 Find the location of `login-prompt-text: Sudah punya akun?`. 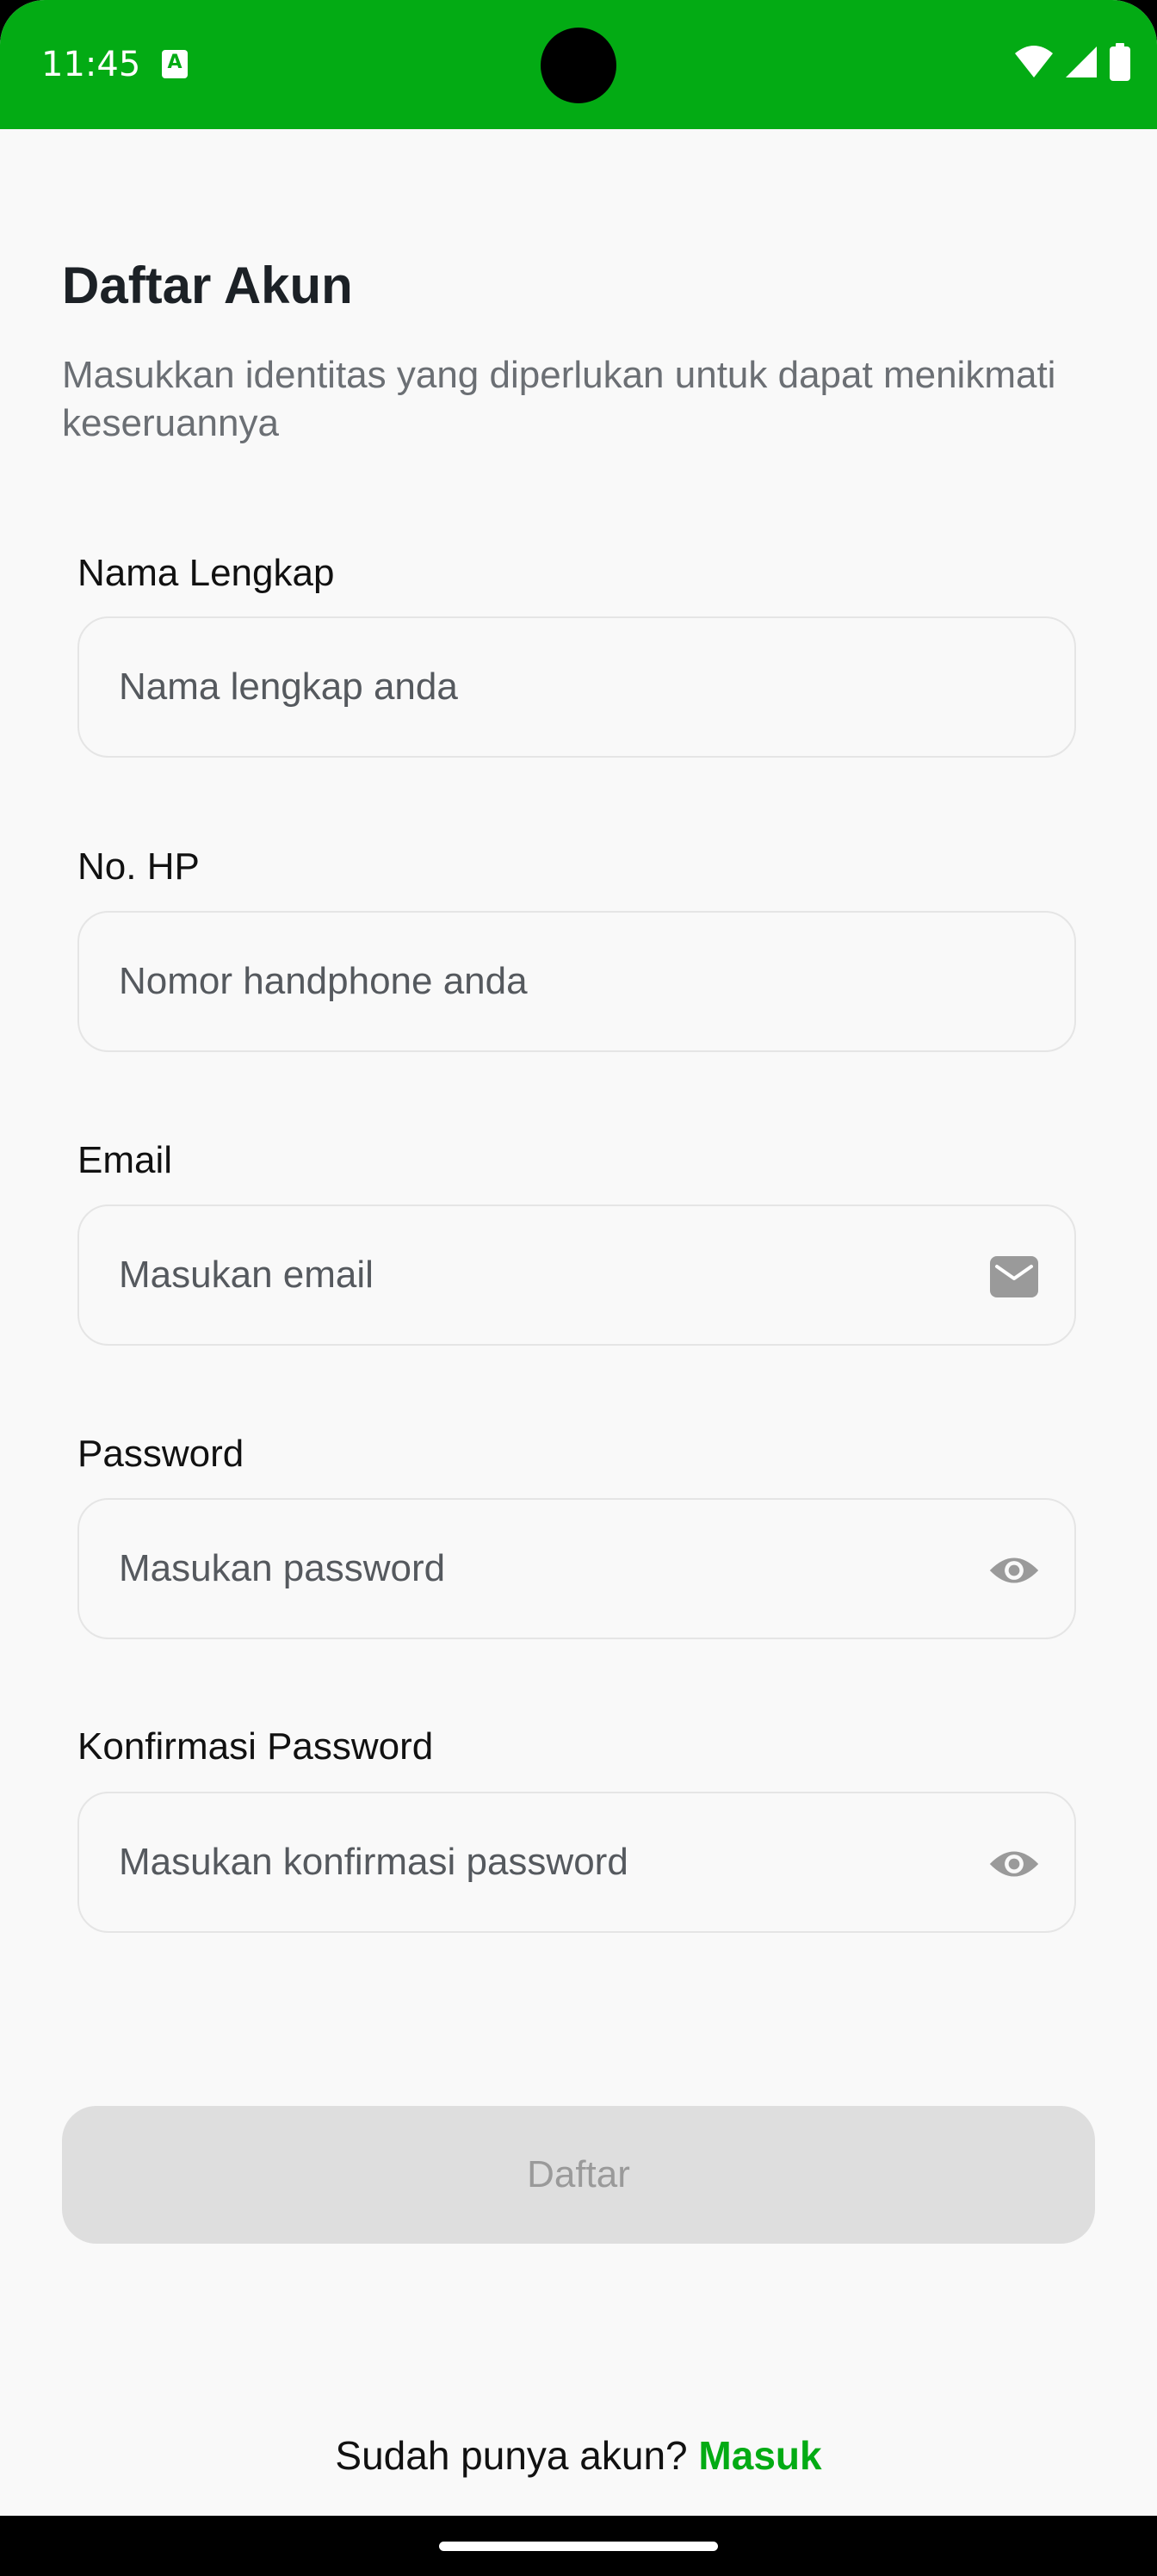

login-prompt-text: Sudah punya akun? is located at coordinates (512, 2456).